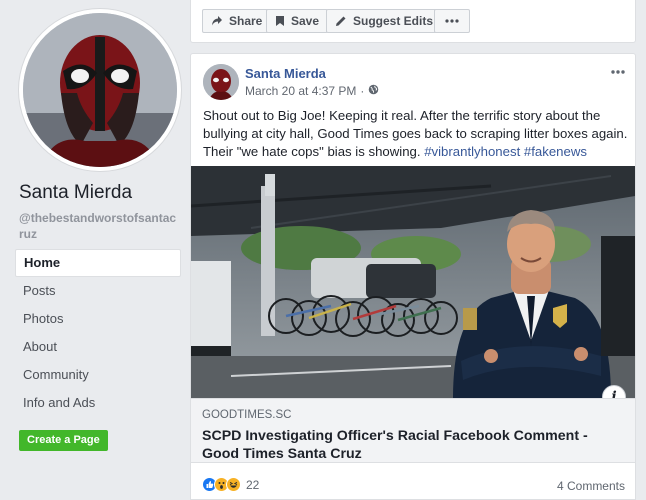 This screenshot has width=646, height=500. Describe the element at coordinates (98, 403) in the screenshot. I see `nav-item-info-and-ads: Info and Ads` at that location.